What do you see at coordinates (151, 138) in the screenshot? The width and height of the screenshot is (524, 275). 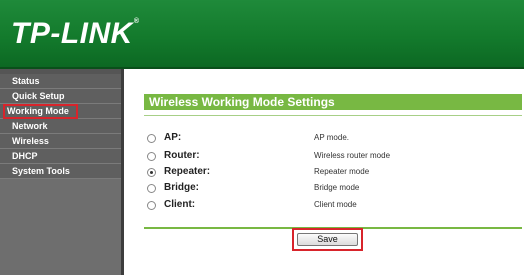 I see `radio-ap` at bounding box center [151, 138].